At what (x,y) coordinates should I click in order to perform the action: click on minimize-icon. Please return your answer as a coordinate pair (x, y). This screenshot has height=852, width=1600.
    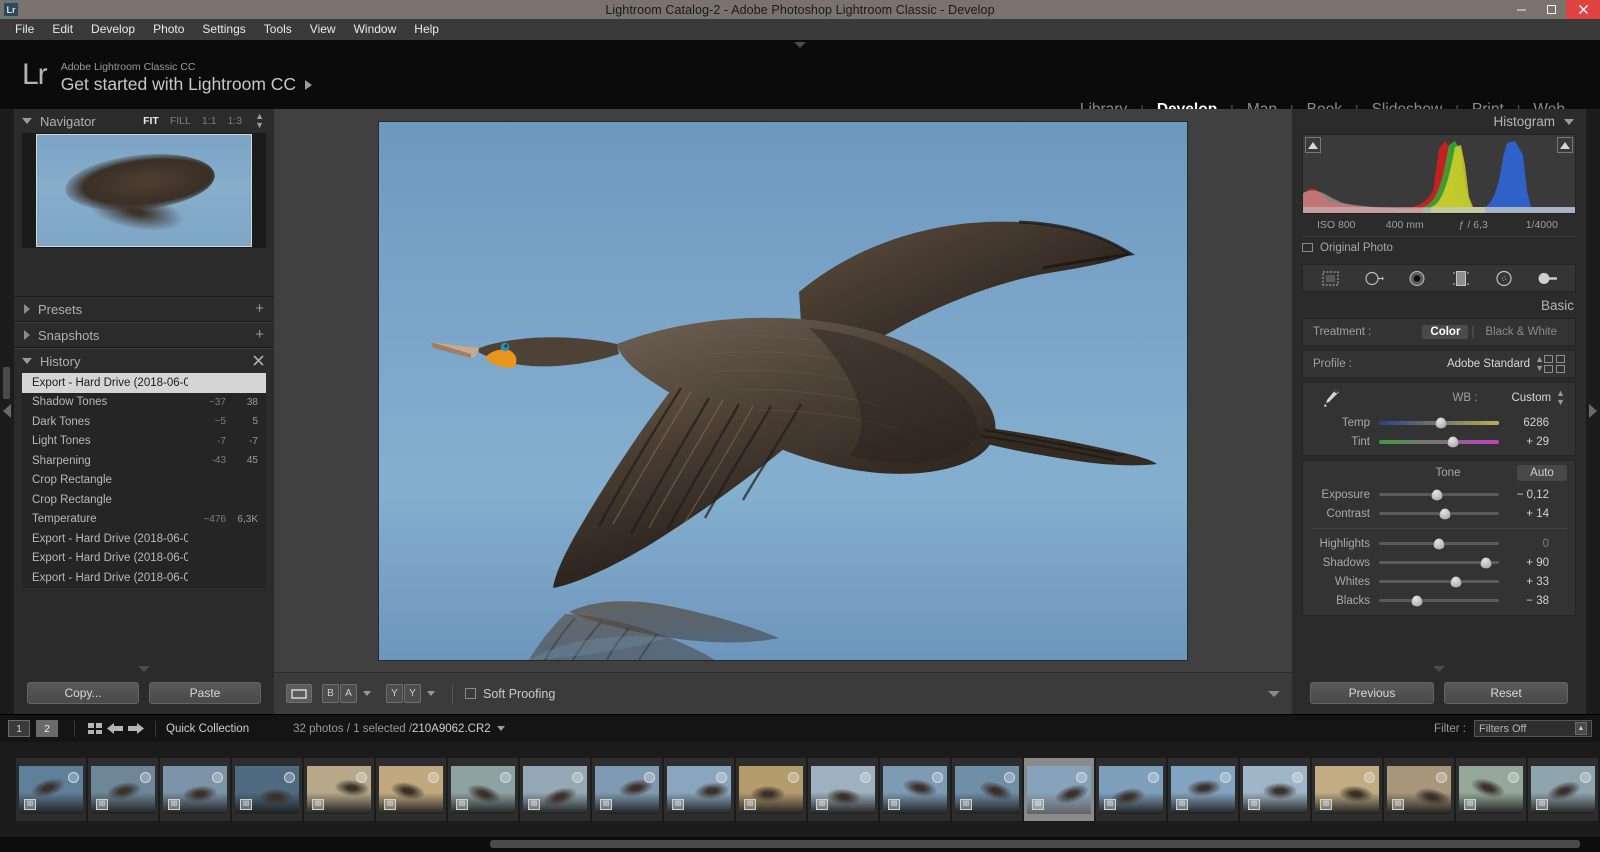
    Looking at the image, I should click on (1521, 9).